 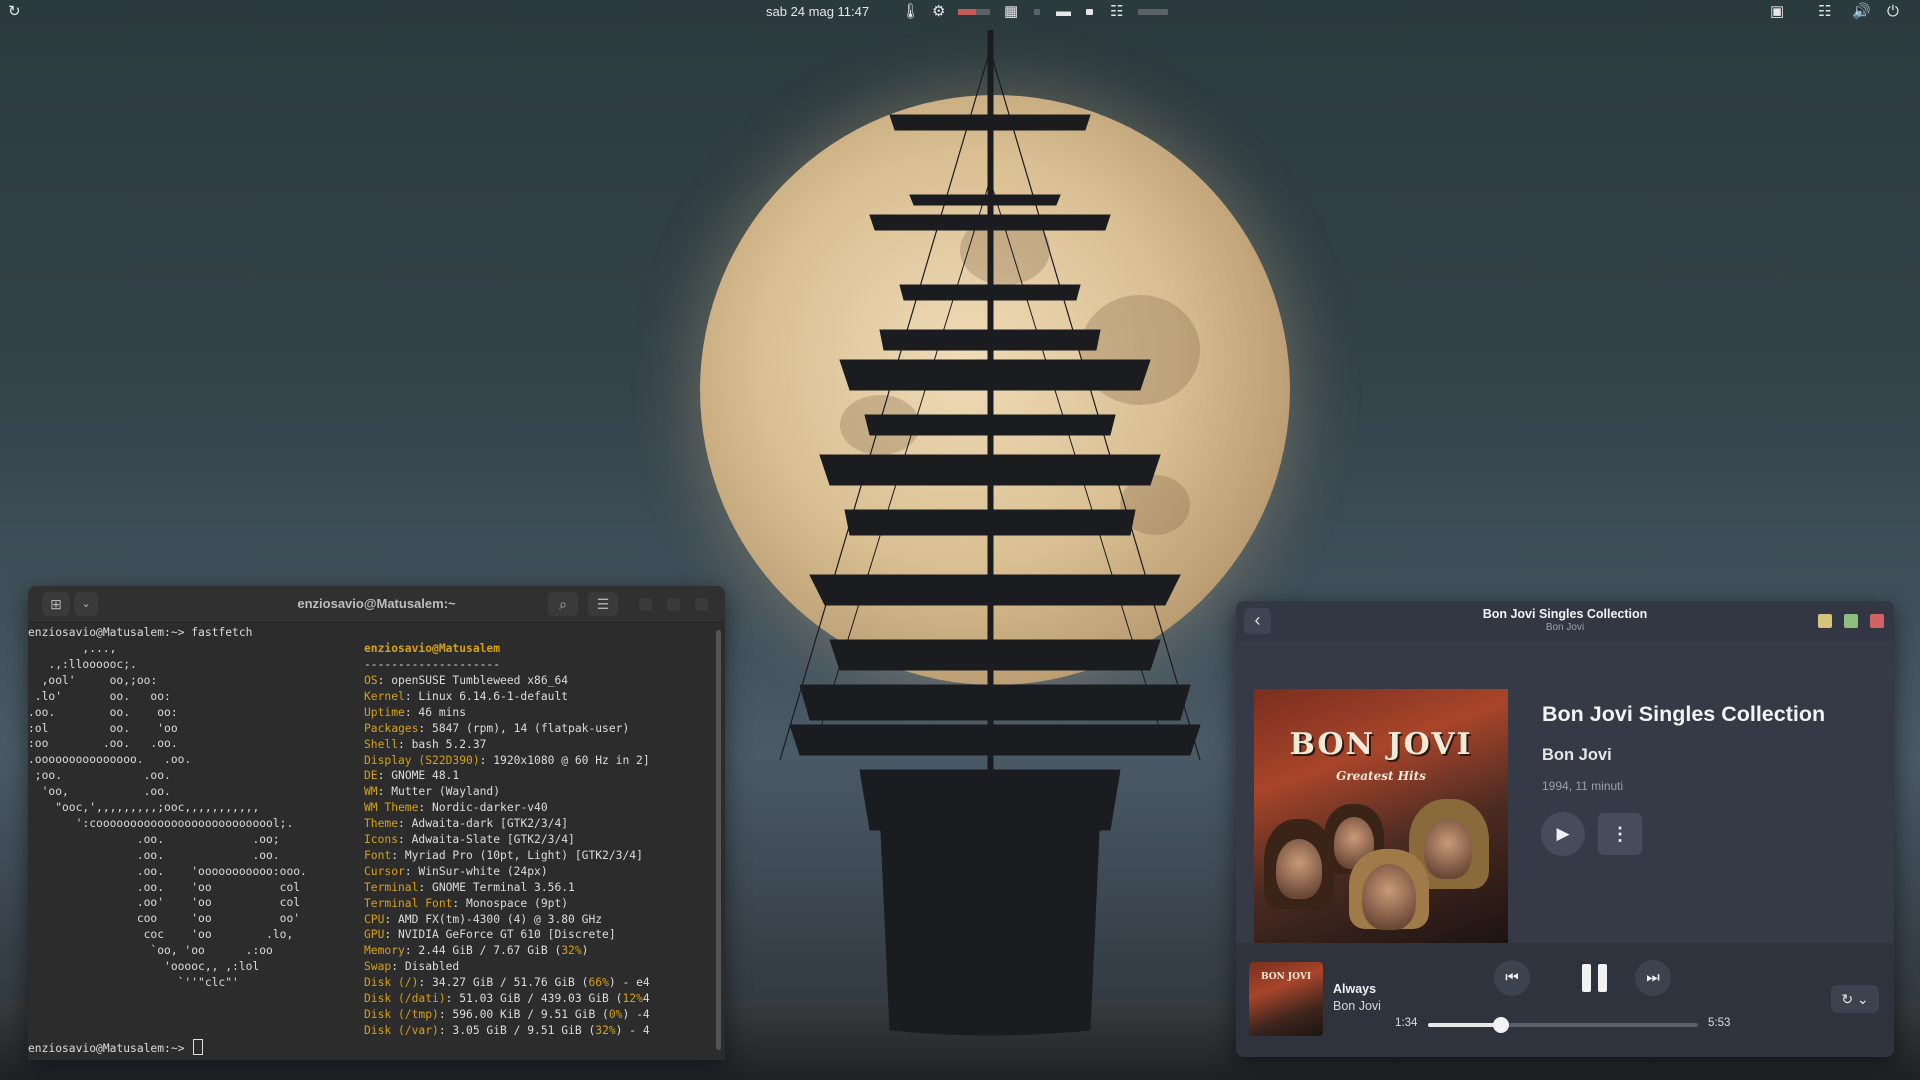 I want to click on info-key: WM, so click(x=371, y=792).